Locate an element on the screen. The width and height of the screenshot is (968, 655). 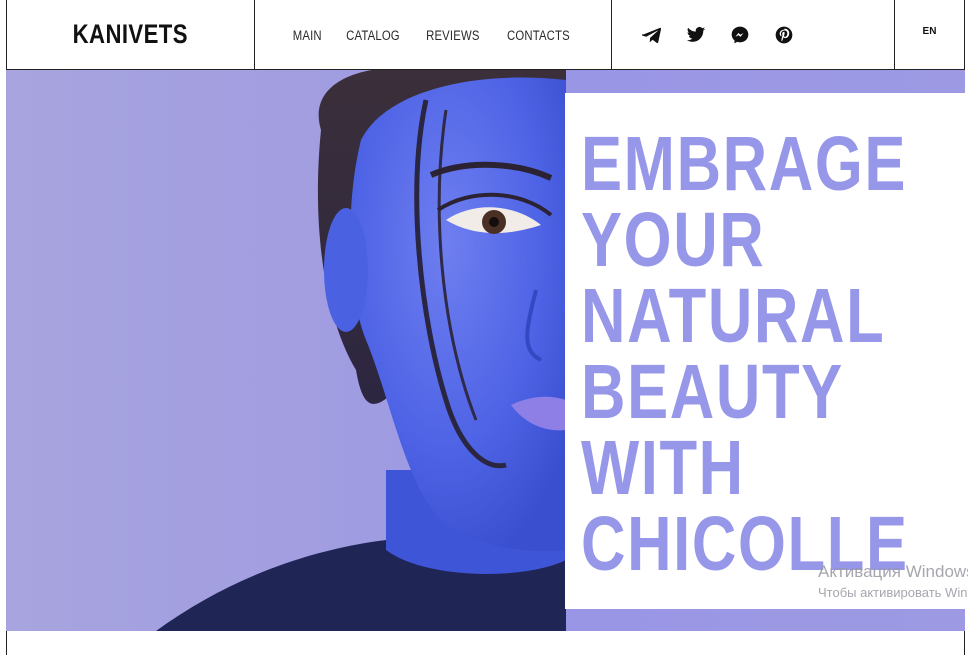
headline-line: YOUR is located at coordinates (673, 240).